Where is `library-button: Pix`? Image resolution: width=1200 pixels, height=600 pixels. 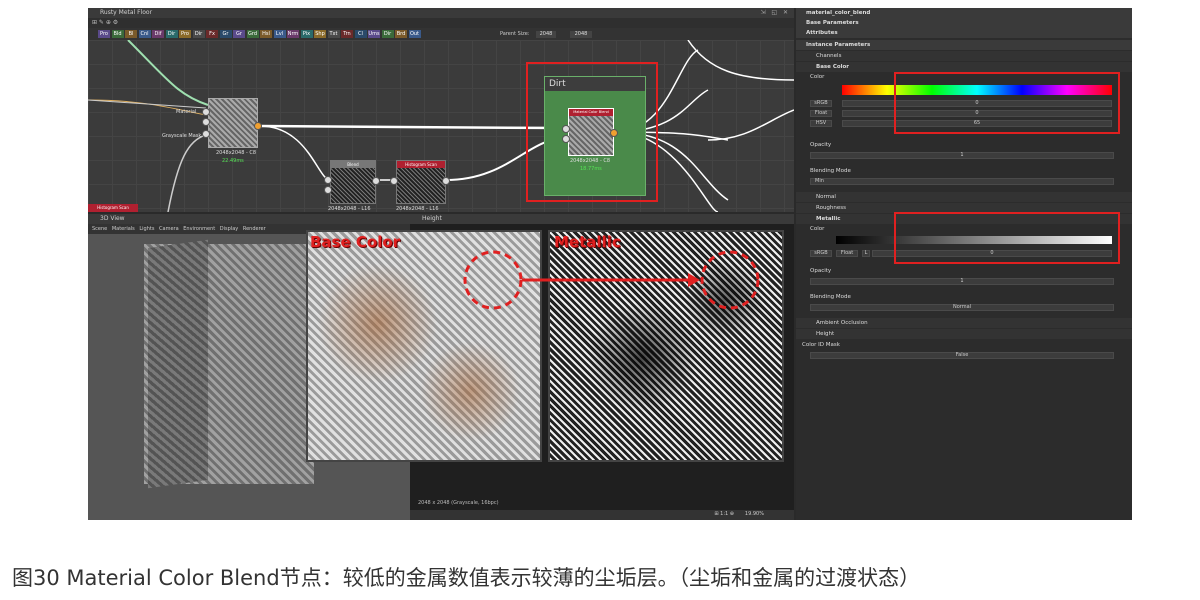 library-button: Pix is located at coordinates (306, 34).